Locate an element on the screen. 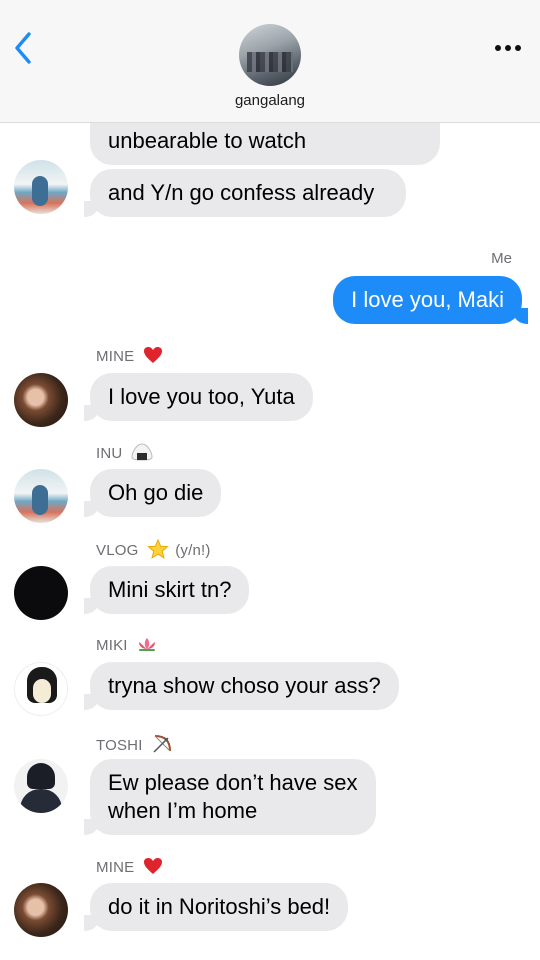 This screenshot has width=540, height=960. sender-label: TOSHI is located at coordinates (134, 746).